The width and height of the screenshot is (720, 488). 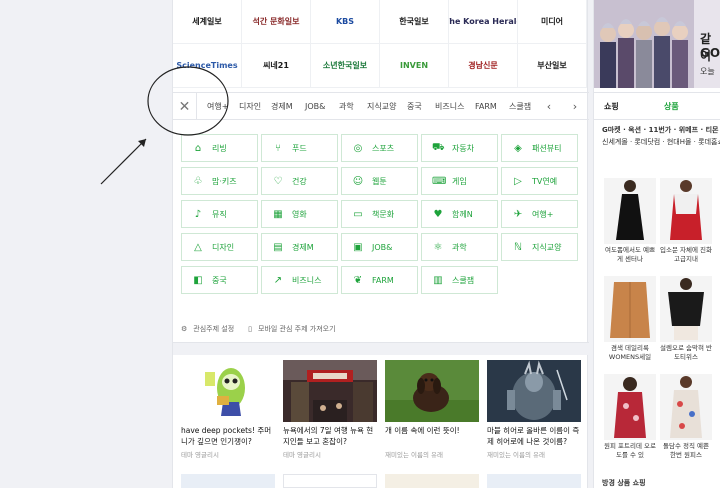 I want to click on topic-tab: 스쿨잼, so click(x=520, y=106).